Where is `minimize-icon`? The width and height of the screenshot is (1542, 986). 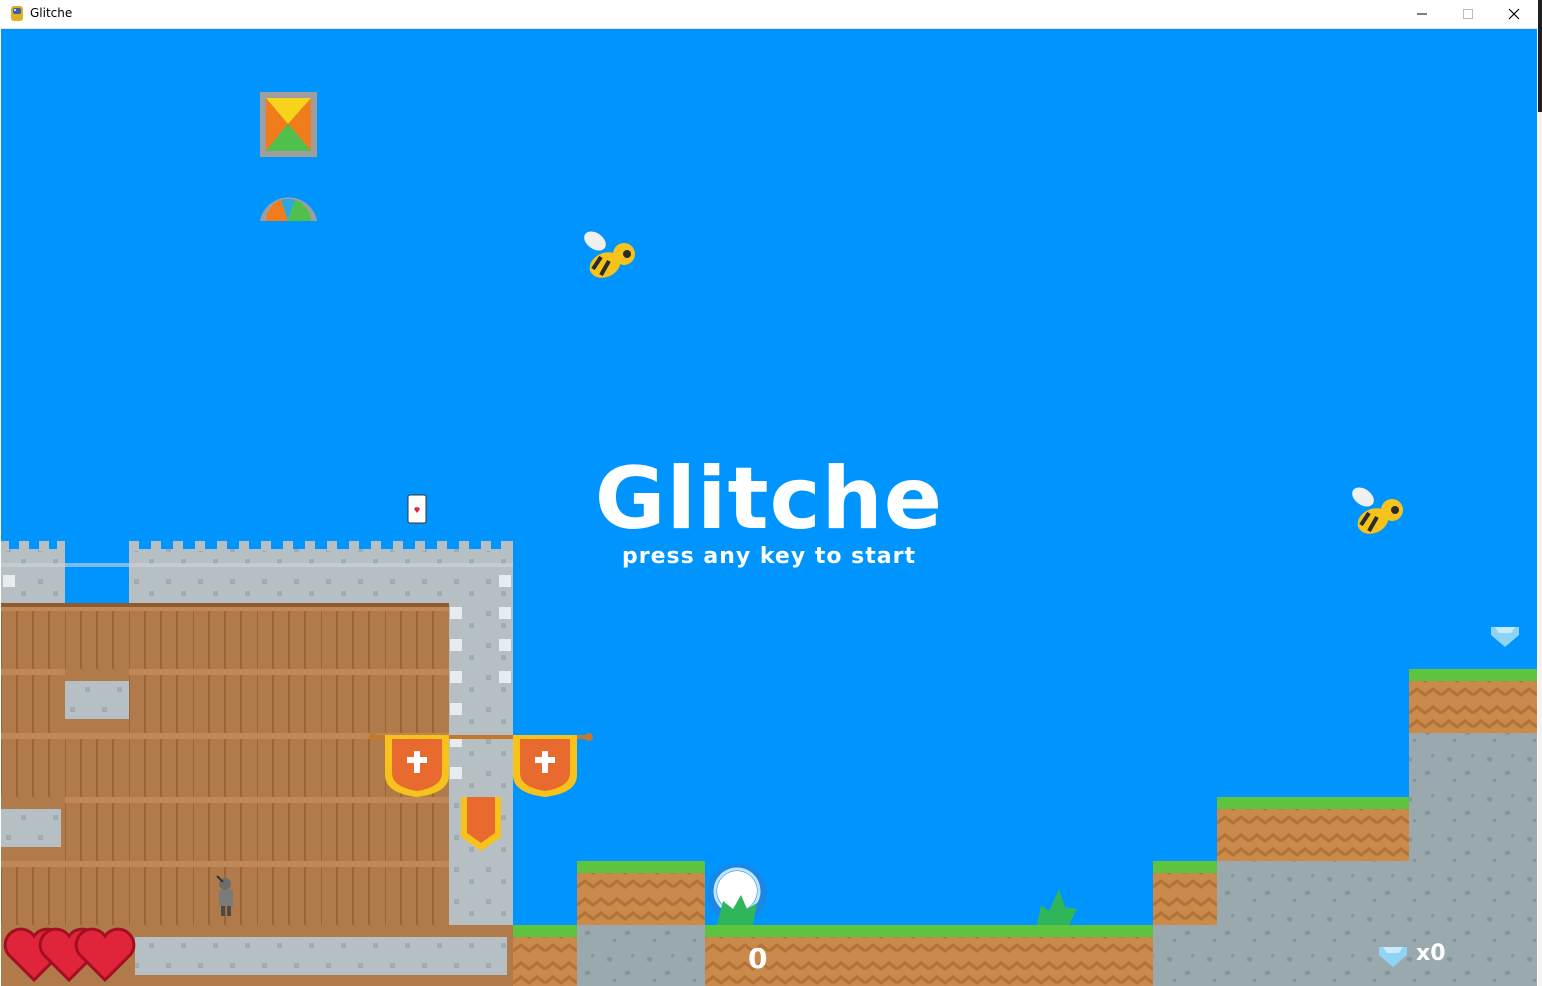 minimize-icon is located at coordinates (1422, 14).